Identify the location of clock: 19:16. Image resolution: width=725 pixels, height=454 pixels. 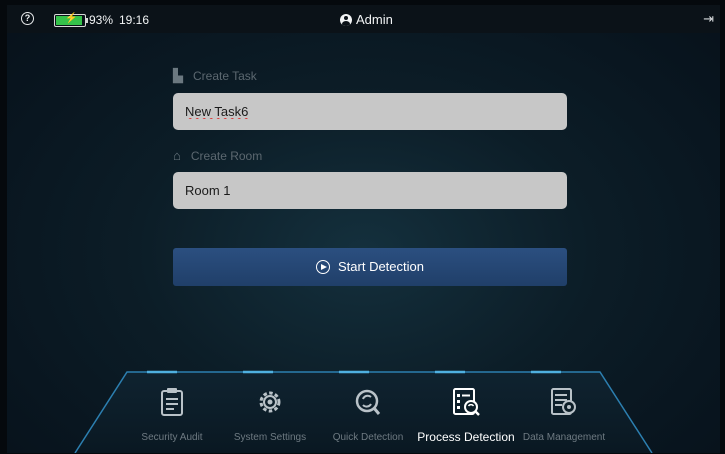
(134, 20).